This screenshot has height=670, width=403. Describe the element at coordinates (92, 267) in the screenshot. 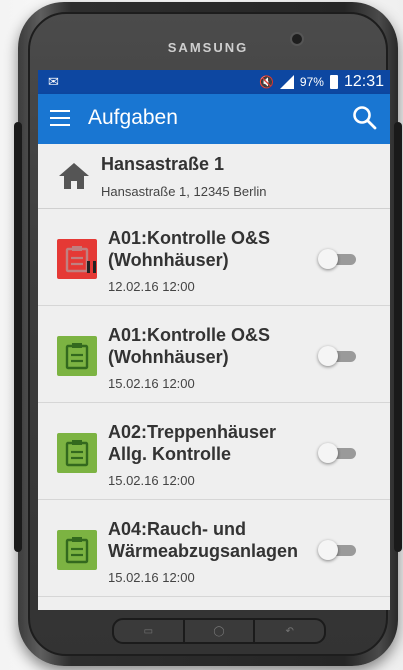

I see `pause-icon` at that location.